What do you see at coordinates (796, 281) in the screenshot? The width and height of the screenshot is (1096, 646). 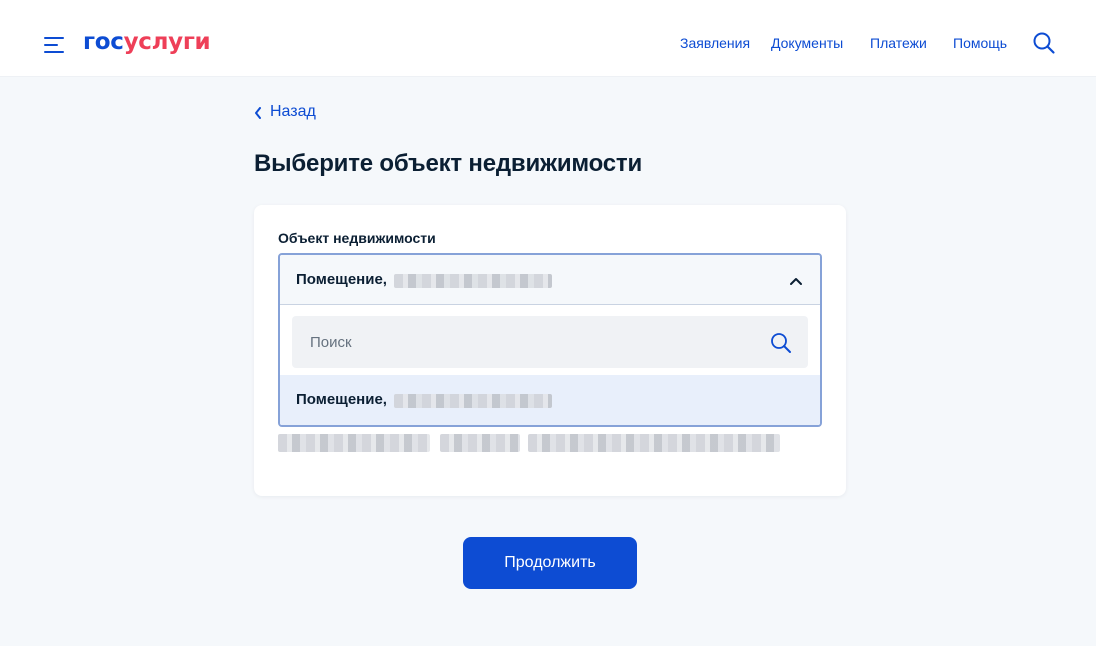 I see `chevron-up-icon` at bounding box center [796, 281].